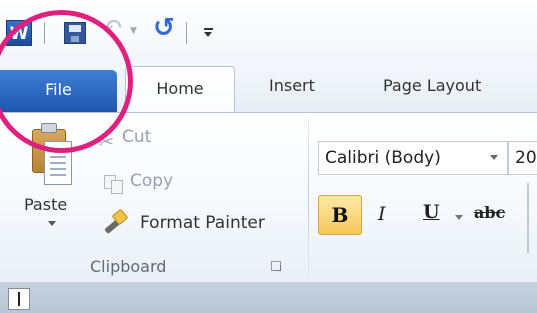 Image resolution: width=537 pixels, height=313 pixels. I want to click on clipboard-group-label: Clipboard, so click(128, 266).